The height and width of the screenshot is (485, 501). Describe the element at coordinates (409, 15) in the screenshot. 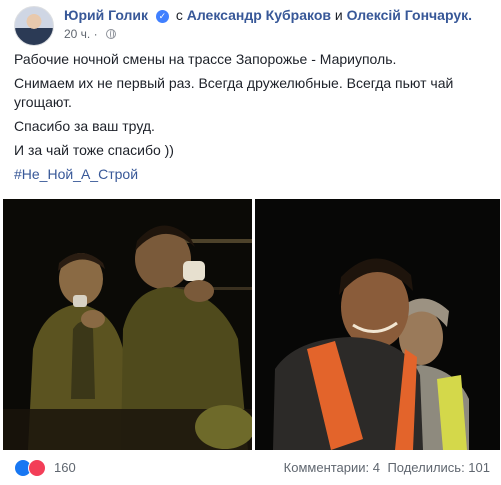

I see `tagged-person-2-link: Олексій Гончарук.` at that location.